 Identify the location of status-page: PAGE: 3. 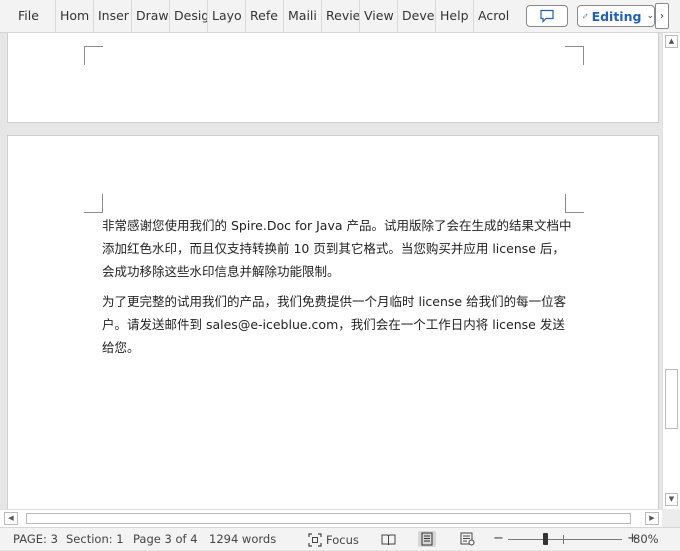
(35, 539).